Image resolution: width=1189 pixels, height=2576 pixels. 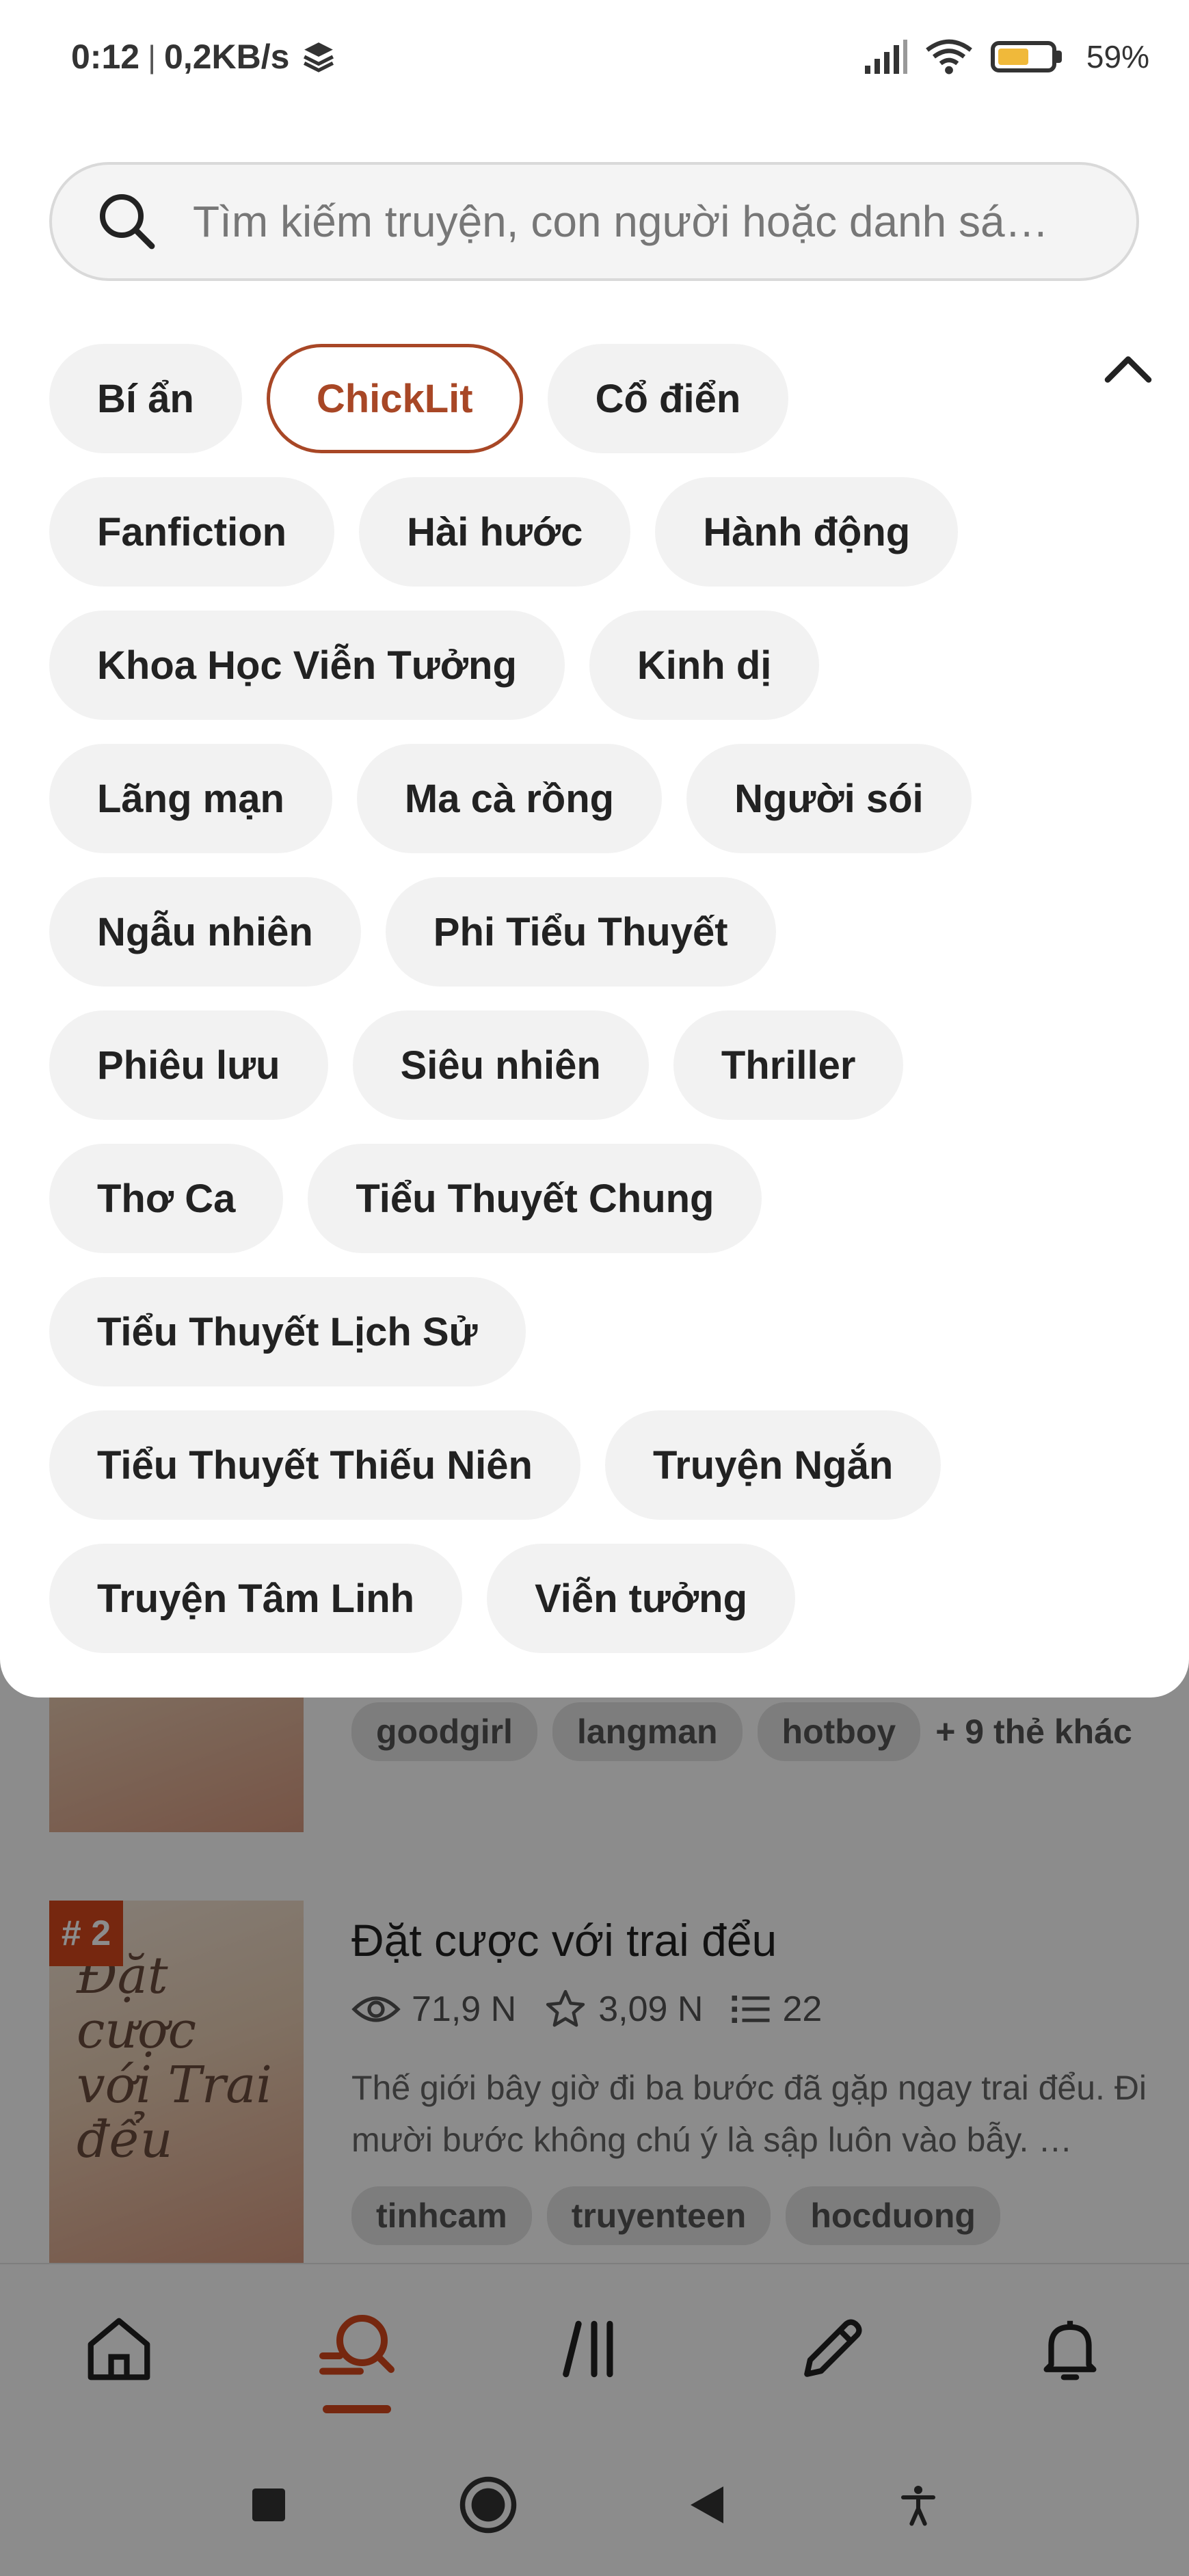 What do you see at coordinates (127, 222) in the screenshot?
I see `search-icon` at bounding box center [127, 222].